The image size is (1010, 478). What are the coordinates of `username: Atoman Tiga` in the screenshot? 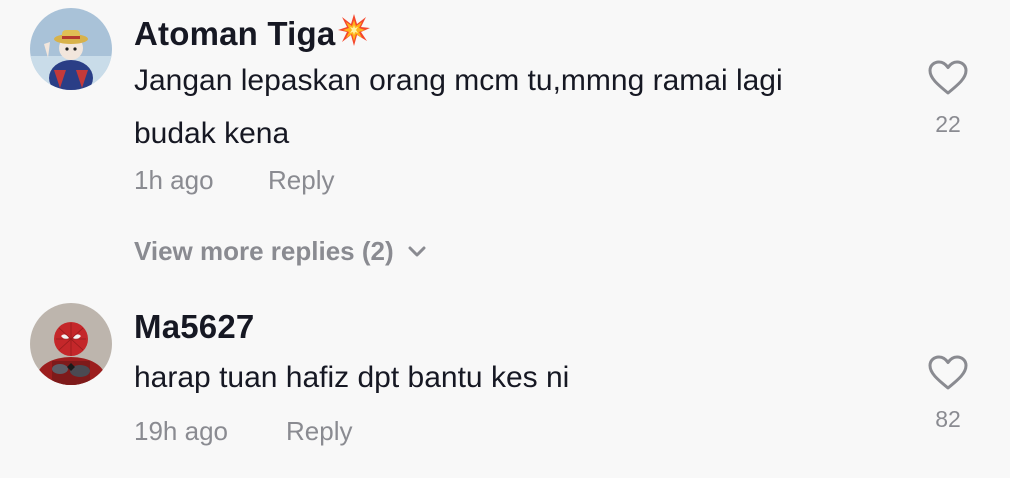 It's located at (252, 34).